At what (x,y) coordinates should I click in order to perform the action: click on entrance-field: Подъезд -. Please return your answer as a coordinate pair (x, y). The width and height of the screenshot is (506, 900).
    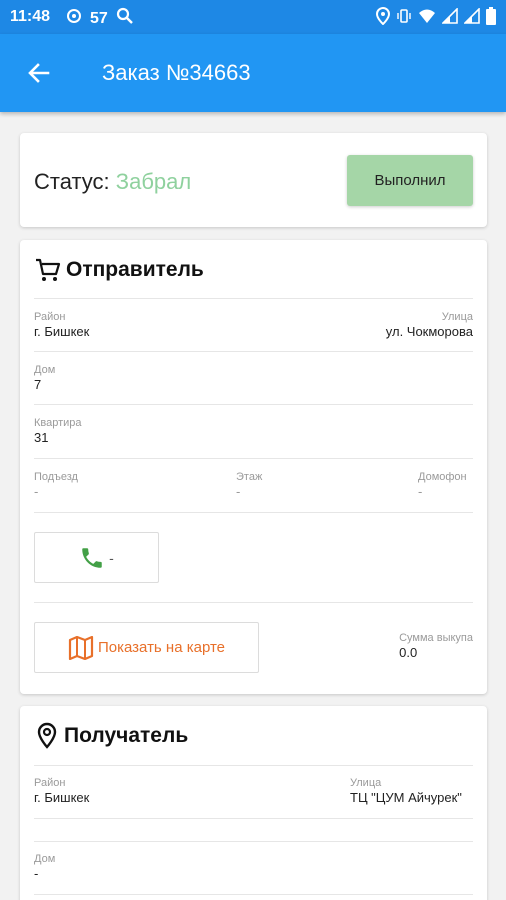
    Looking at the image, I should click on (56, 485).